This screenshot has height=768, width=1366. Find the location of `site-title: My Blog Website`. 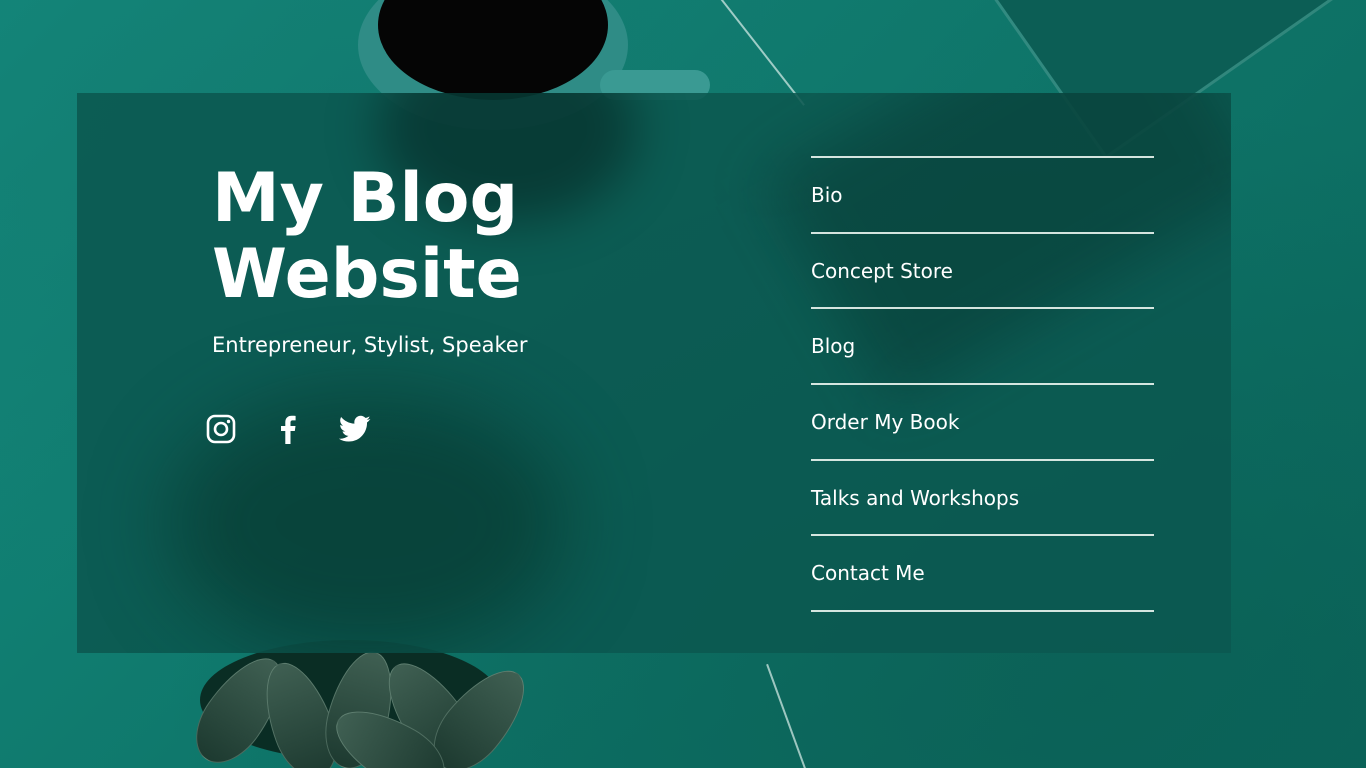

site-title: My Blog Website is located at coordinates (422, 237).